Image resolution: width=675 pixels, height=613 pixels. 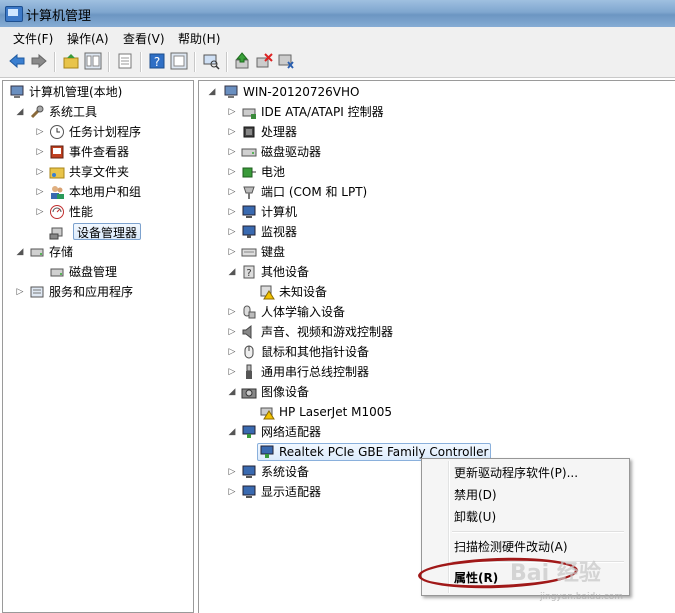 I want to click on menu-item-disable: 禁用(D), so click(x=475, y=494).